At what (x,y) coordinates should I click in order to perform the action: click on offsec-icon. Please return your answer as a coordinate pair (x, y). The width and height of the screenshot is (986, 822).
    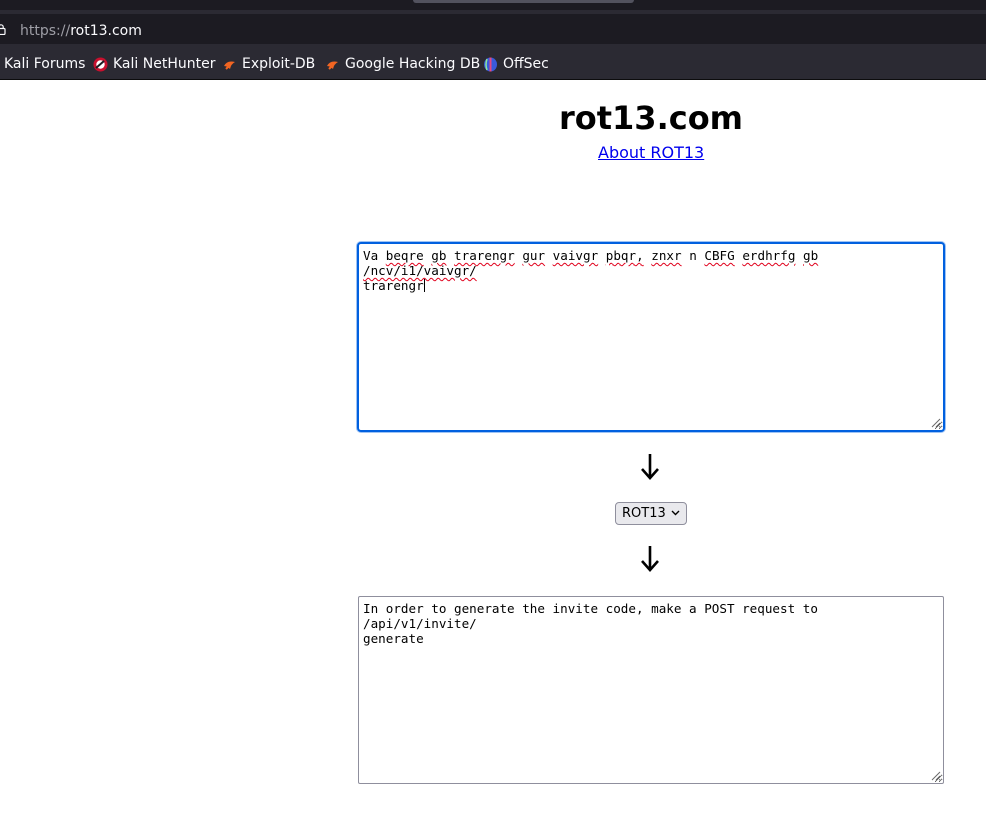
    Looking at the image, I should click on (490, 64).